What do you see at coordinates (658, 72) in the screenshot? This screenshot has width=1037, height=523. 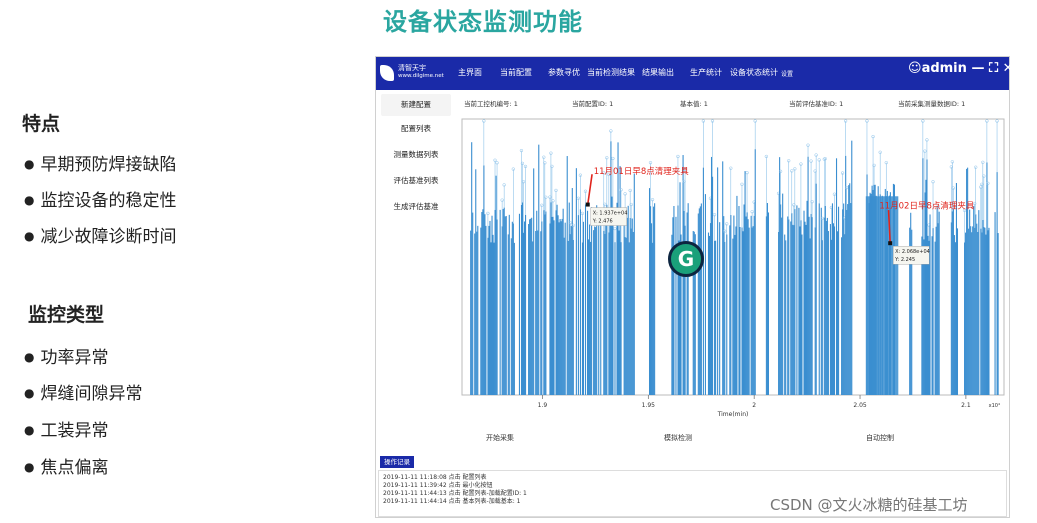 I see `nav-result-output: 结果输出` at bounding box center [658, 72].